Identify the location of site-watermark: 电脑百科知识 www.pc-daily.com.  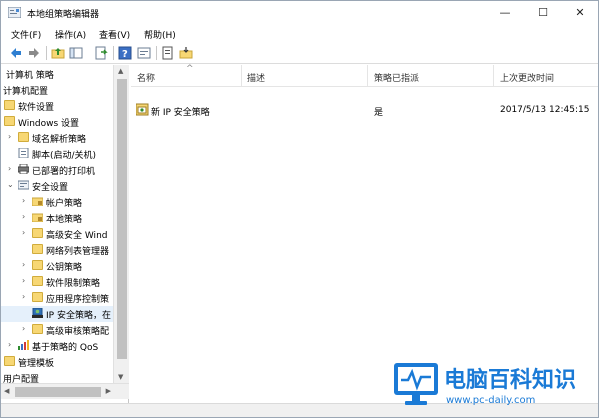
(492, 387).